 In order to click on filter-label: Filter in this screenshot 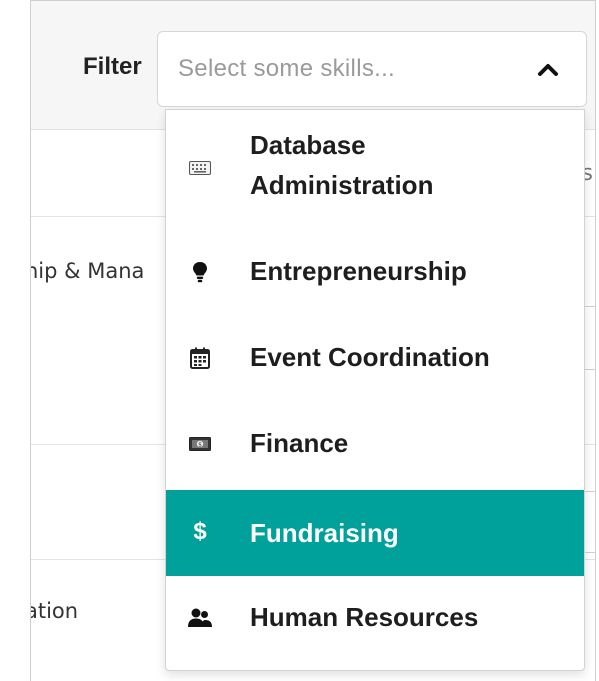, I will do `click(112, 66)`.